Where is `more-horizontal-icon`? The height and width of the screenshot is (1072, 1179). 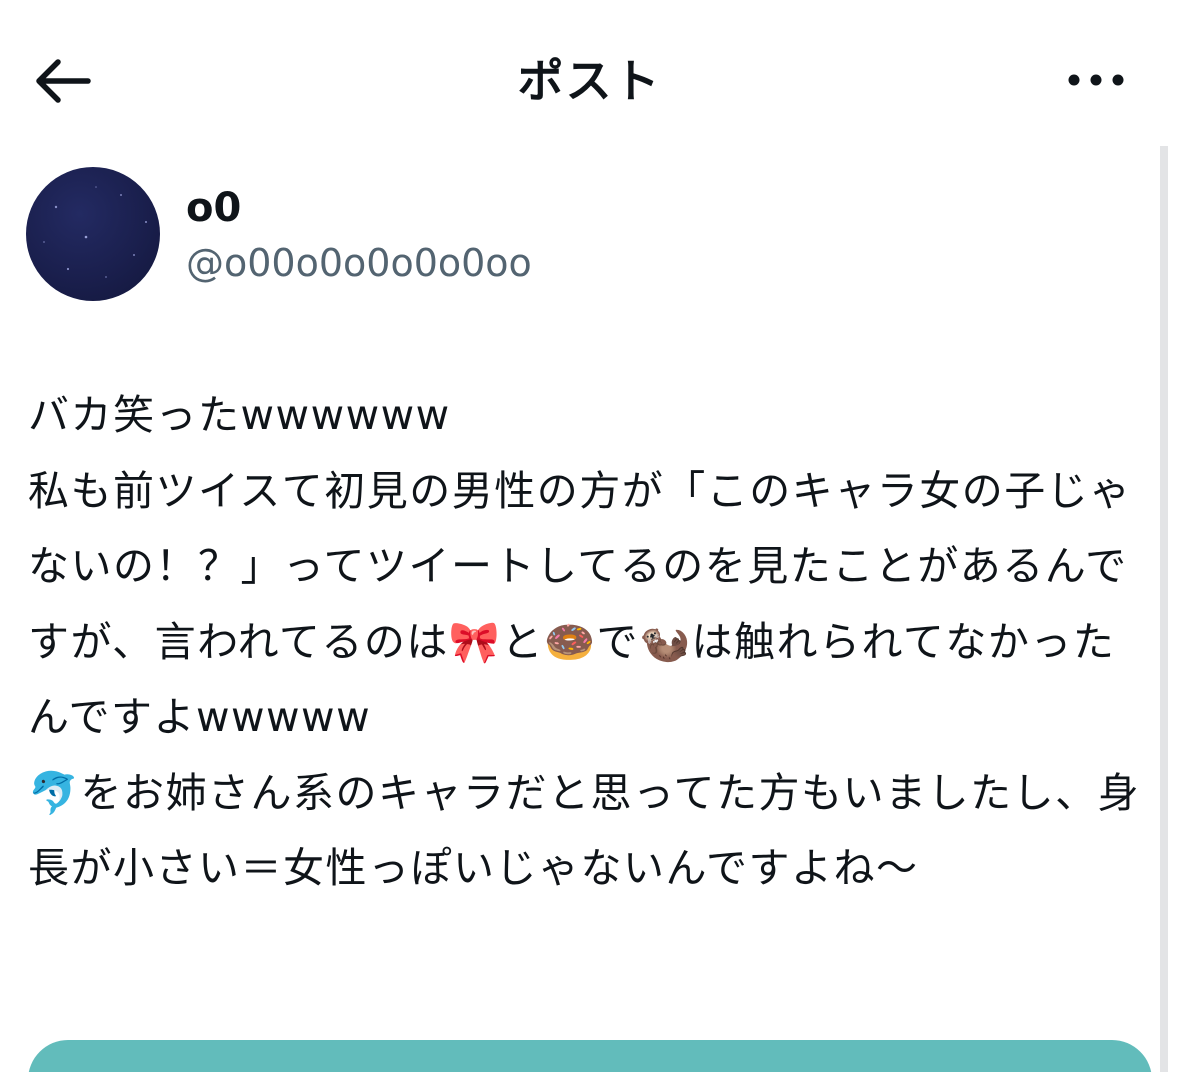 more-horizontal-icon is located at coordinates (1096, 80).